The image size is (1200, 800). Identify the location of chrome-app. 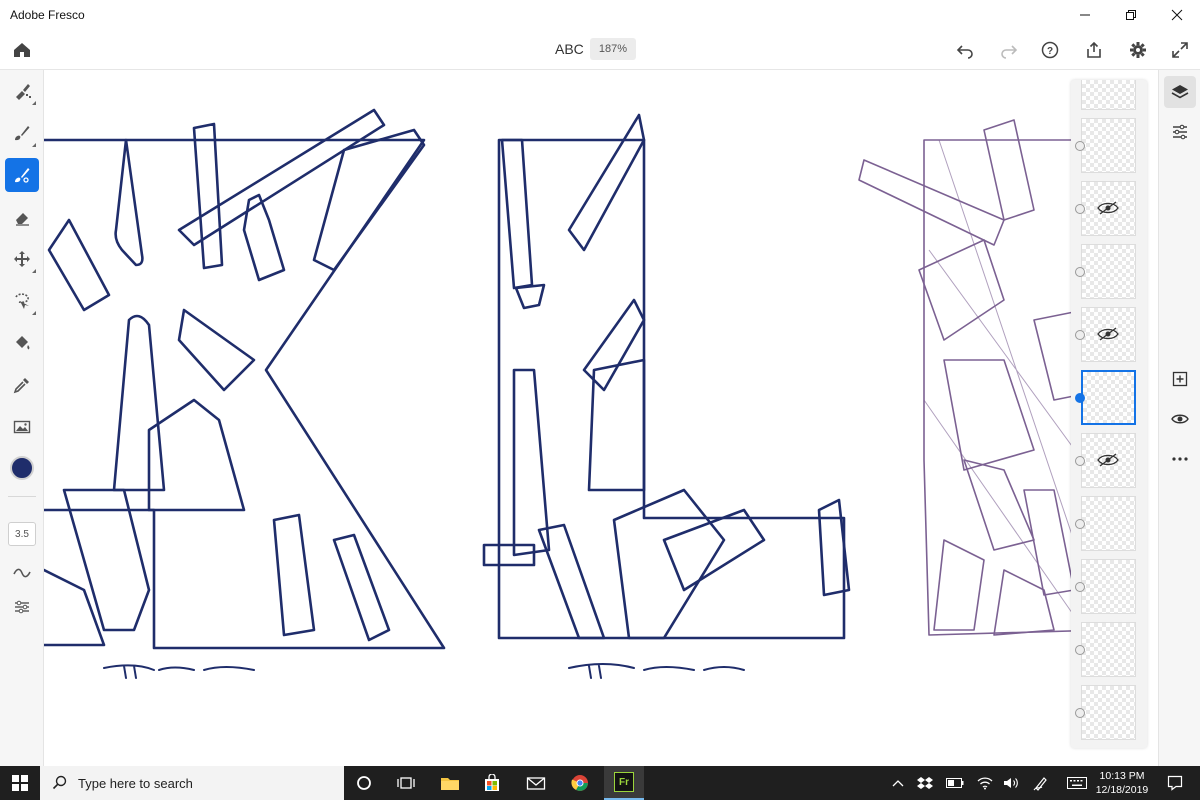
(580, 783).